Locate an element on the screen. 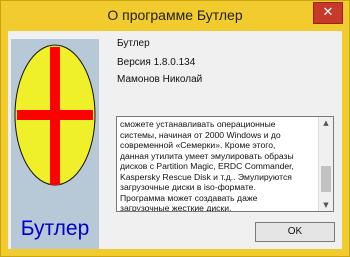  description-line: современной «Семерки». Кроме этого, is located at coordinates (198, 145).